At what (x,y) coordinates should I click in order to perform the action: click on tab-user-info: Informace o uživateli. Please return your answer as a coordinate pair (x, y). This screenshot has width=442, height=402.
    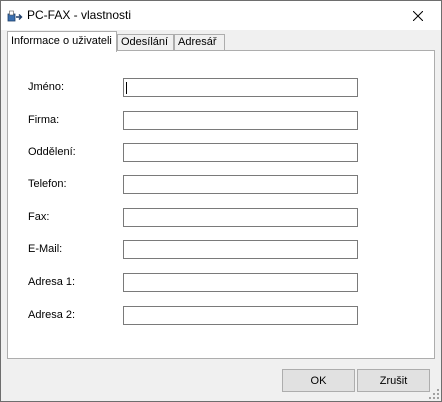
    Looking at the image, I should click on (62, 41).